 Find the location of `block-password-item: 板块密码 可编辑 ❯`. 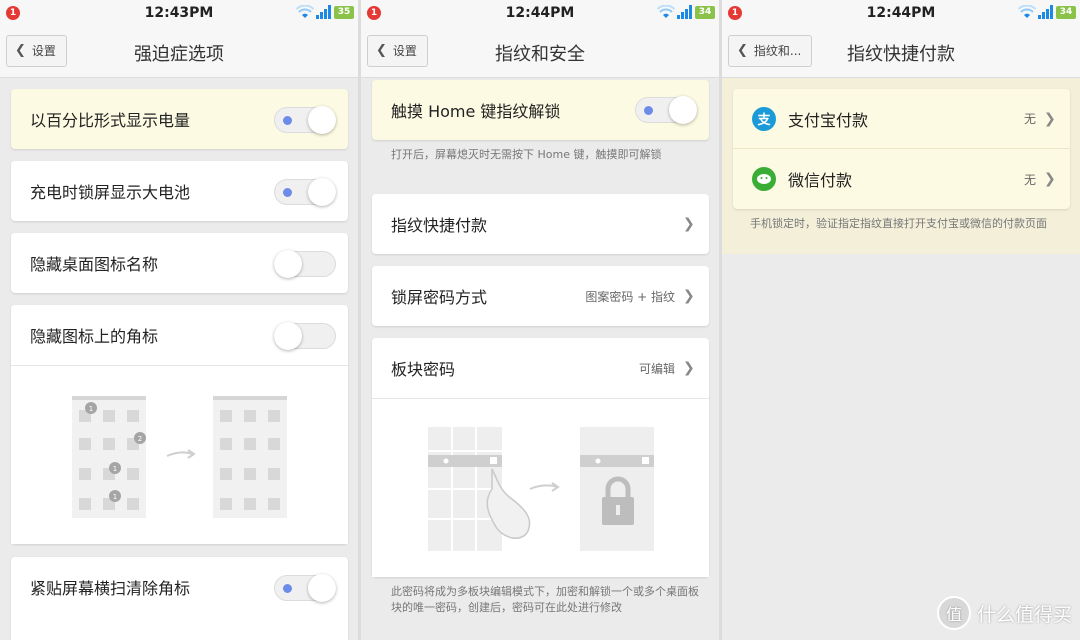

block-password-item: 板块密码 可编辑 ❯ is located at coordinates (540, 457).